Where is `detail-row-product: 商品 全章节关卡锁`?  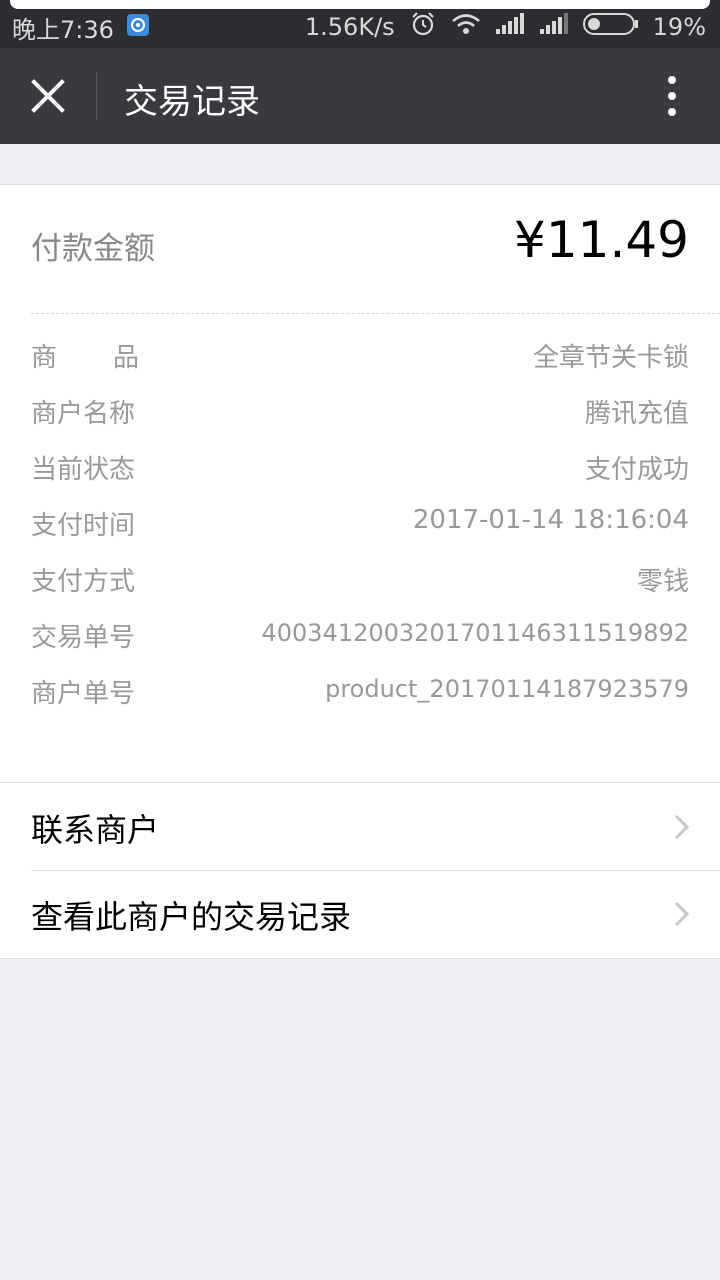
detail-row-product: 商品 全章节关卡锁 is located at coordinates (360, 357).